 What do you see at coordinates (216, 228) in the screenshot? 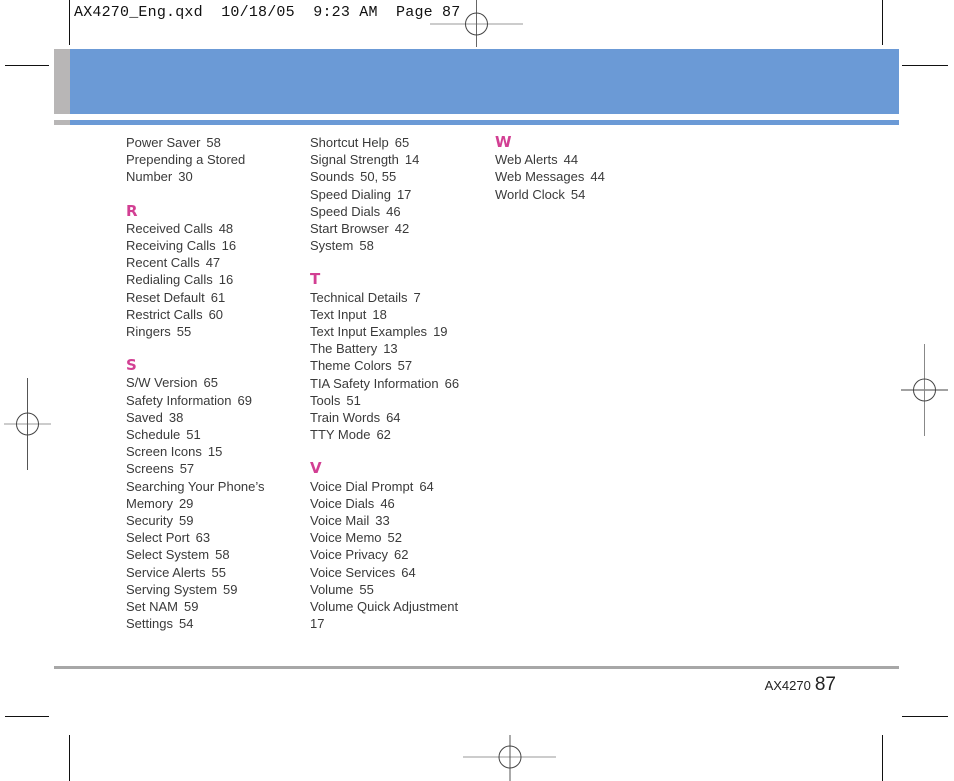
I see `index-entry: Received Calls 48` at bounding box center [216, 228].